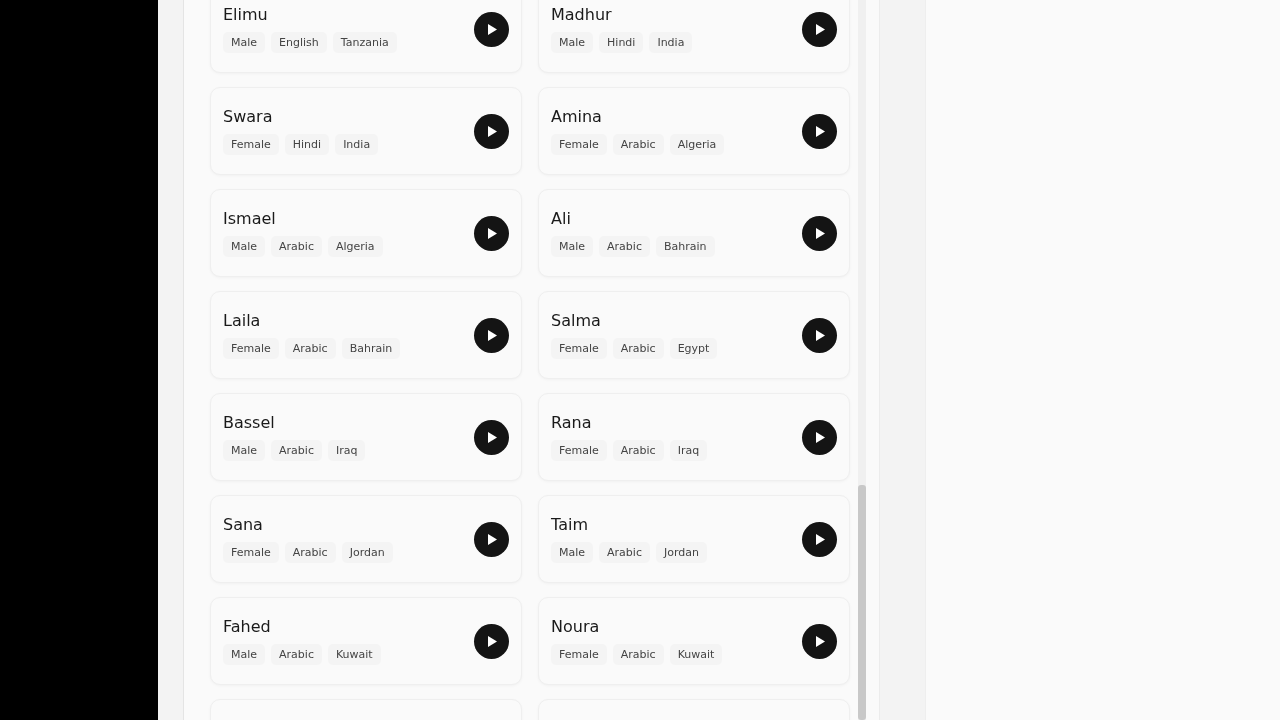 The height and width of the screenshot is (720, 1280). I want to click on voice-tag: Tanzania, so click(364, 42).